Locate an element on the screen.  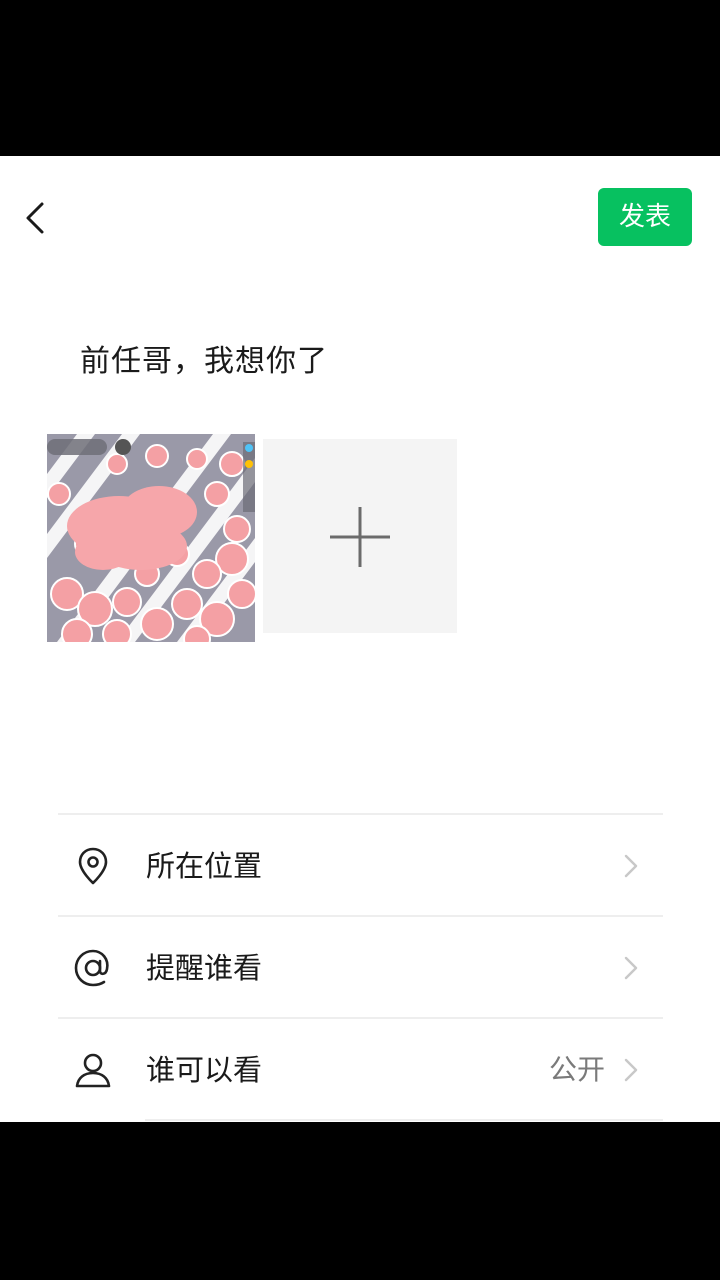
person-icon is located at coordinates (93, 1070).